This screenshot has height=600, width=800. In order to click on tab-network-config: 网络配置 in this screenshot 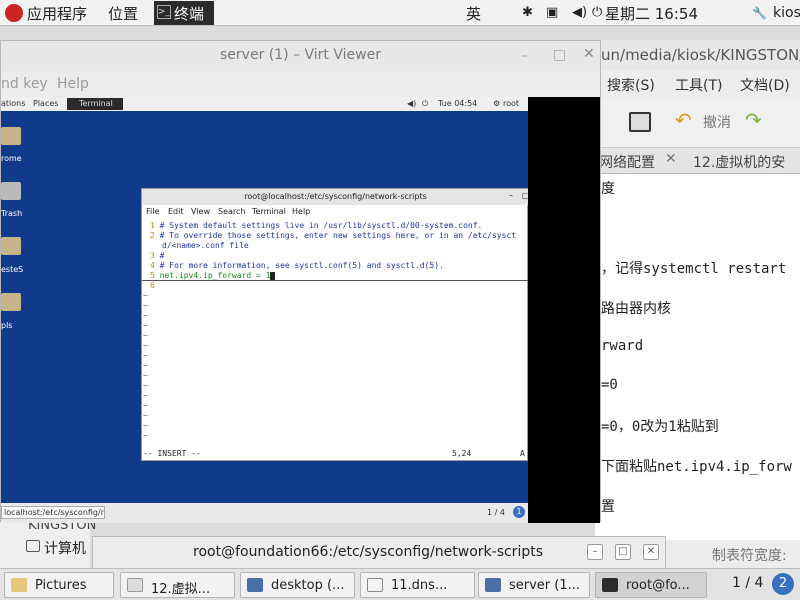, I will do `click(627, 162)`.